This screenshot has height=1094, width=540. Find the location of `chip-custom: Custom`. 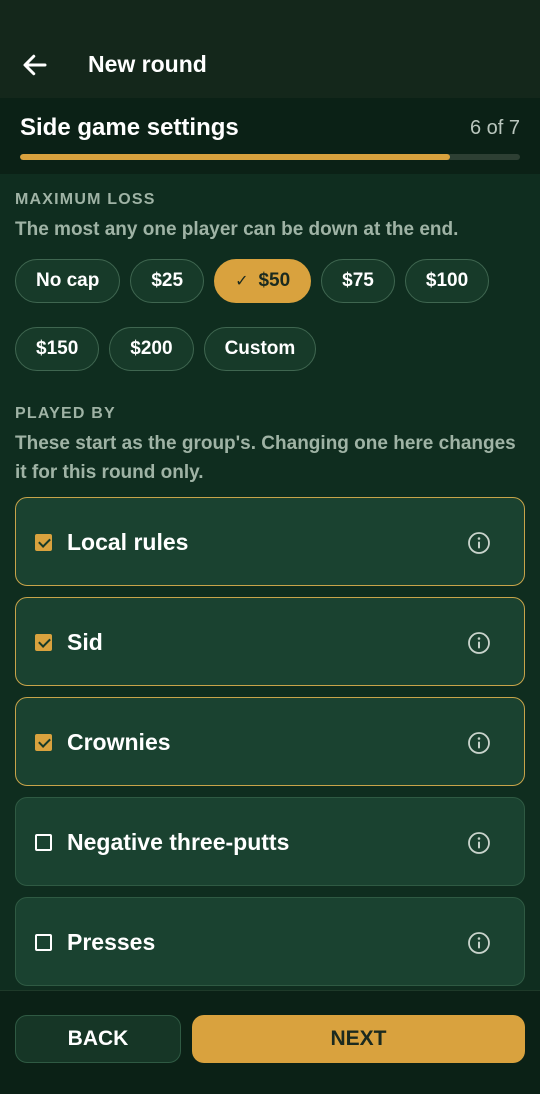

chip-custom: Custom is located at coordinates (260, 349).